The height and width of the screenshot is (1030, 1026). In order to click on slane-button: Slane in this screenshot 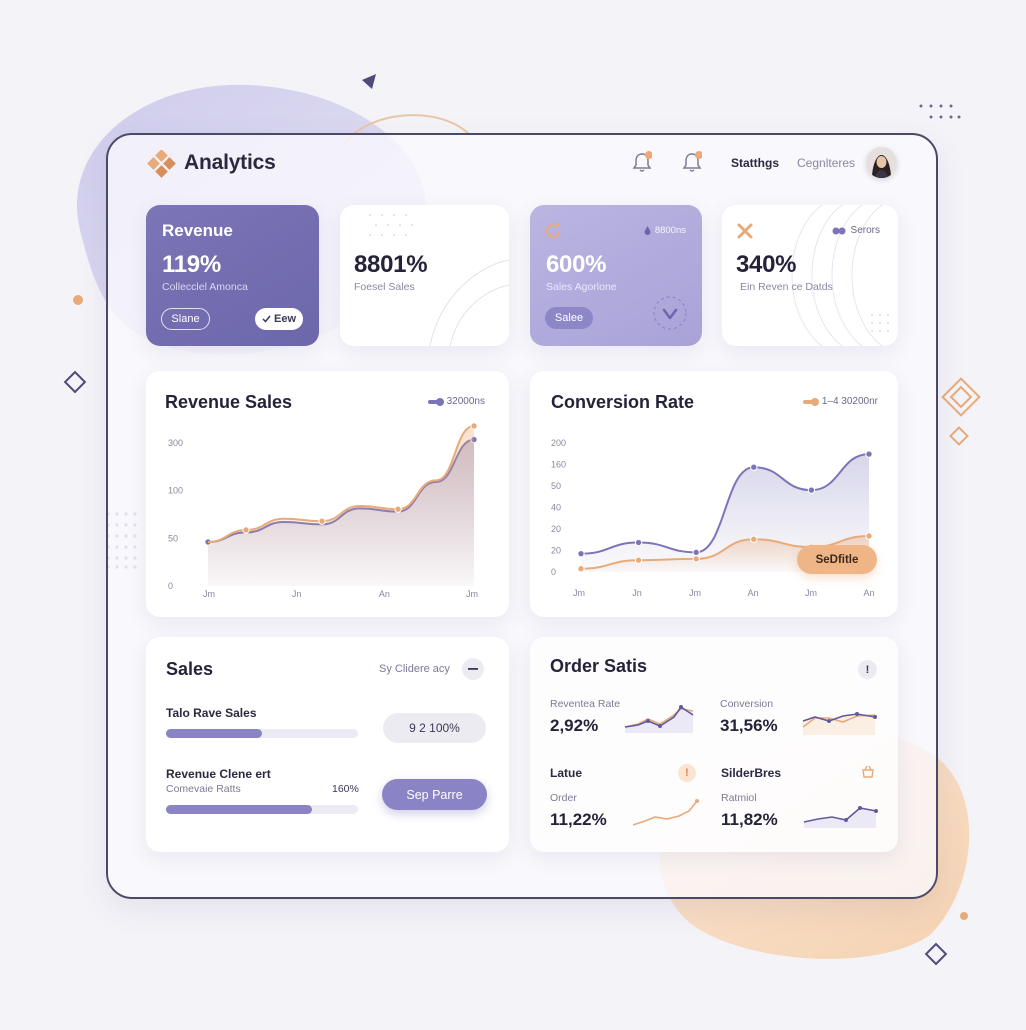, I will do `click(185, 319)`.